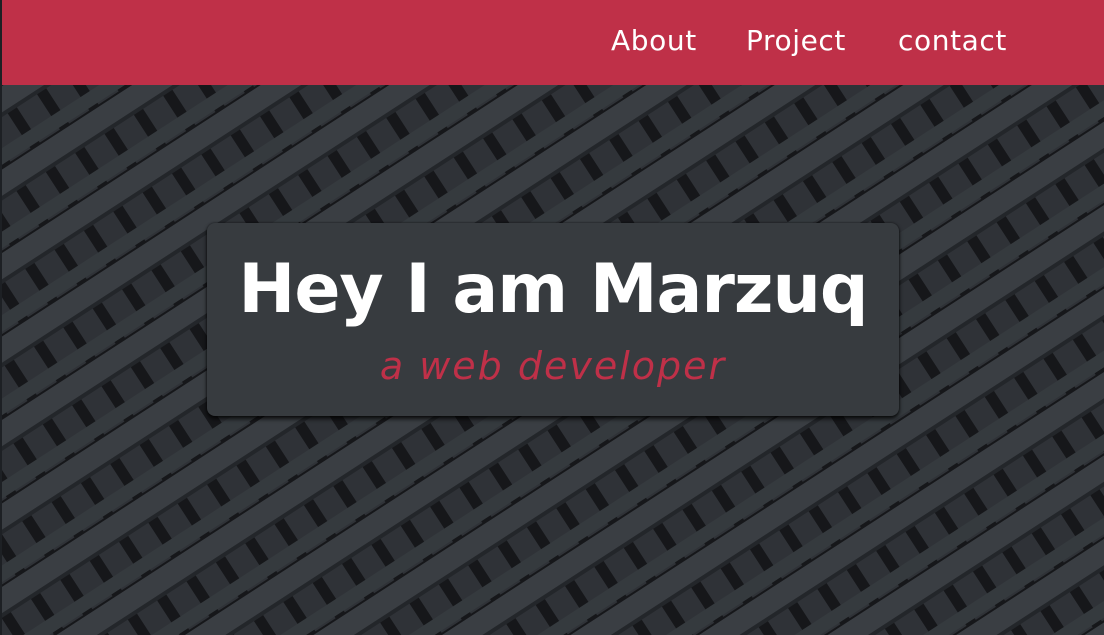  I want to click on hero-subtitle: a web developer, so click(553, 366).